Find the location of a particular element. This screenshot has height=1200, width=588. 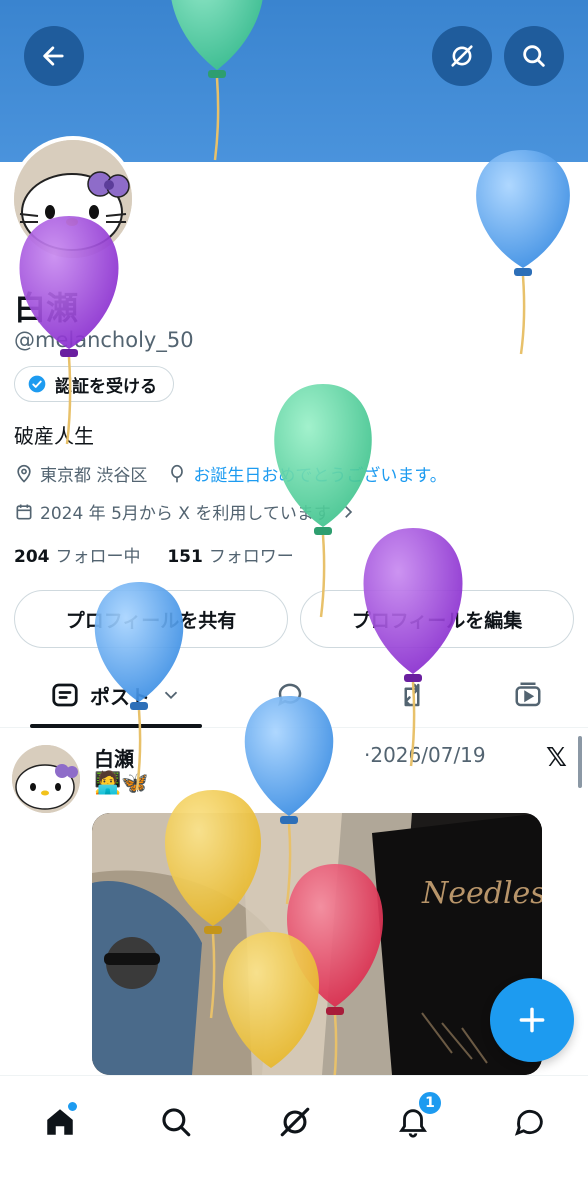

tab-media is located at coordinates (528, 695).